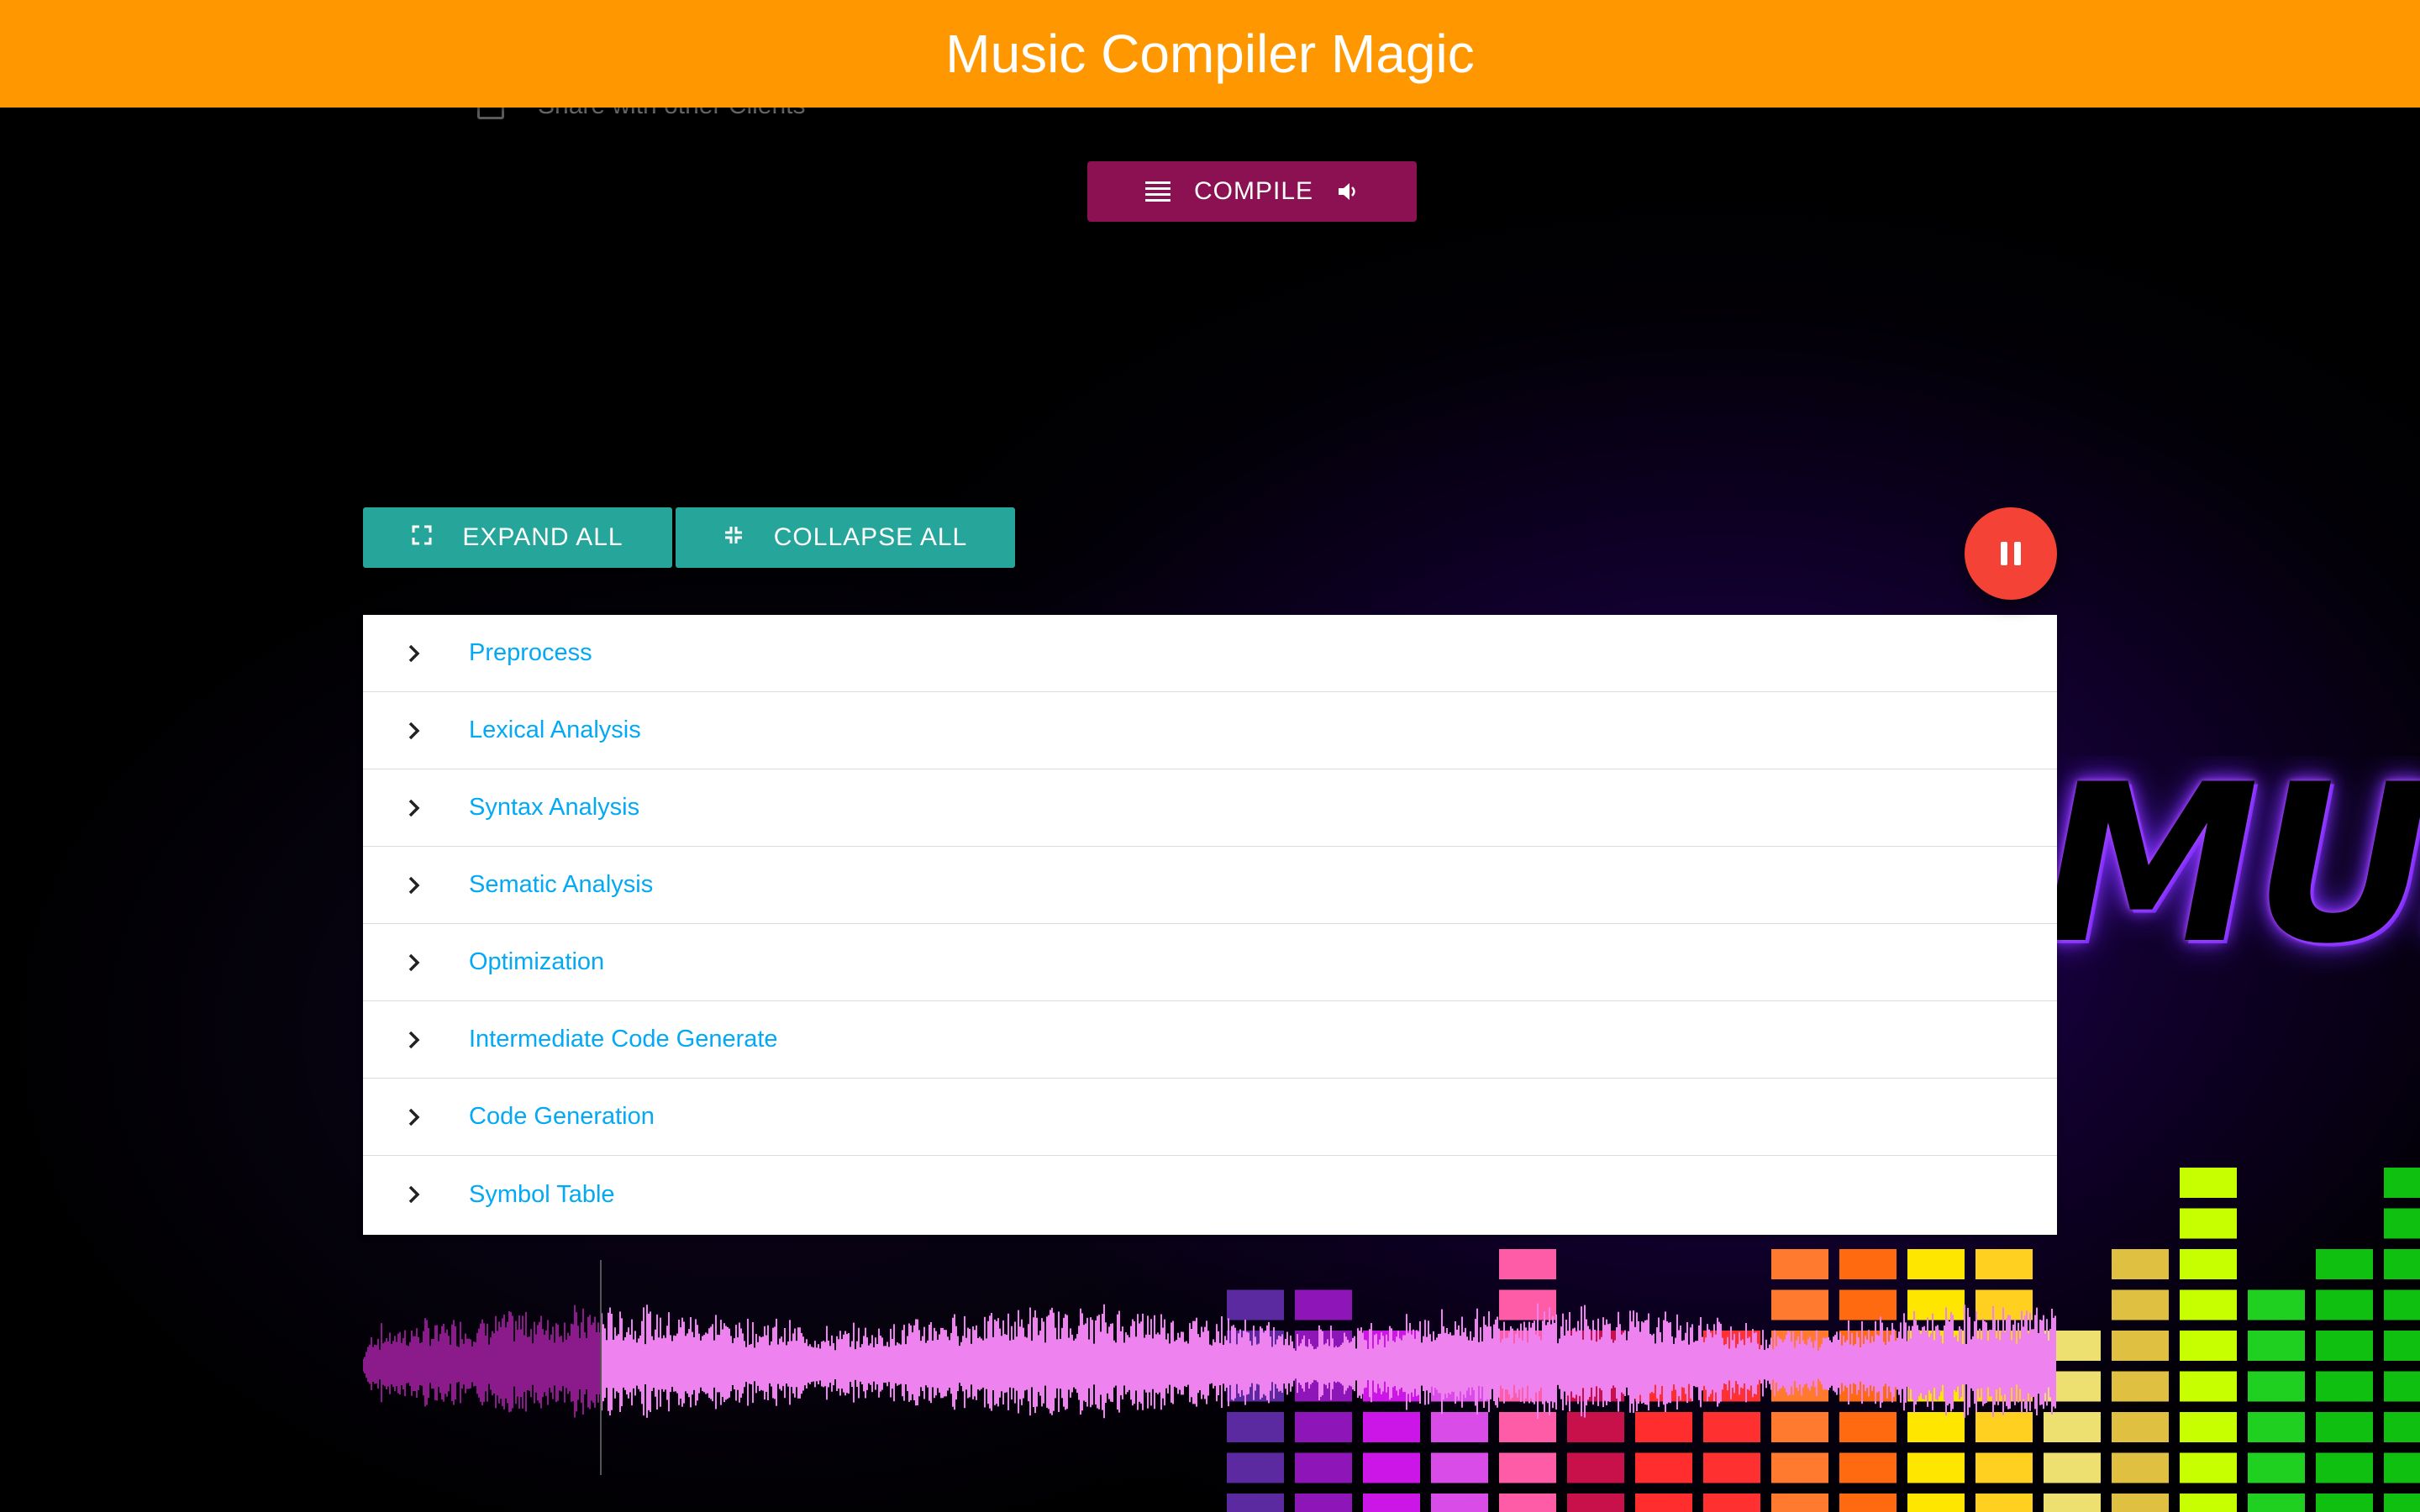  I want to click on audio-waveform, so click(1210, 1369).